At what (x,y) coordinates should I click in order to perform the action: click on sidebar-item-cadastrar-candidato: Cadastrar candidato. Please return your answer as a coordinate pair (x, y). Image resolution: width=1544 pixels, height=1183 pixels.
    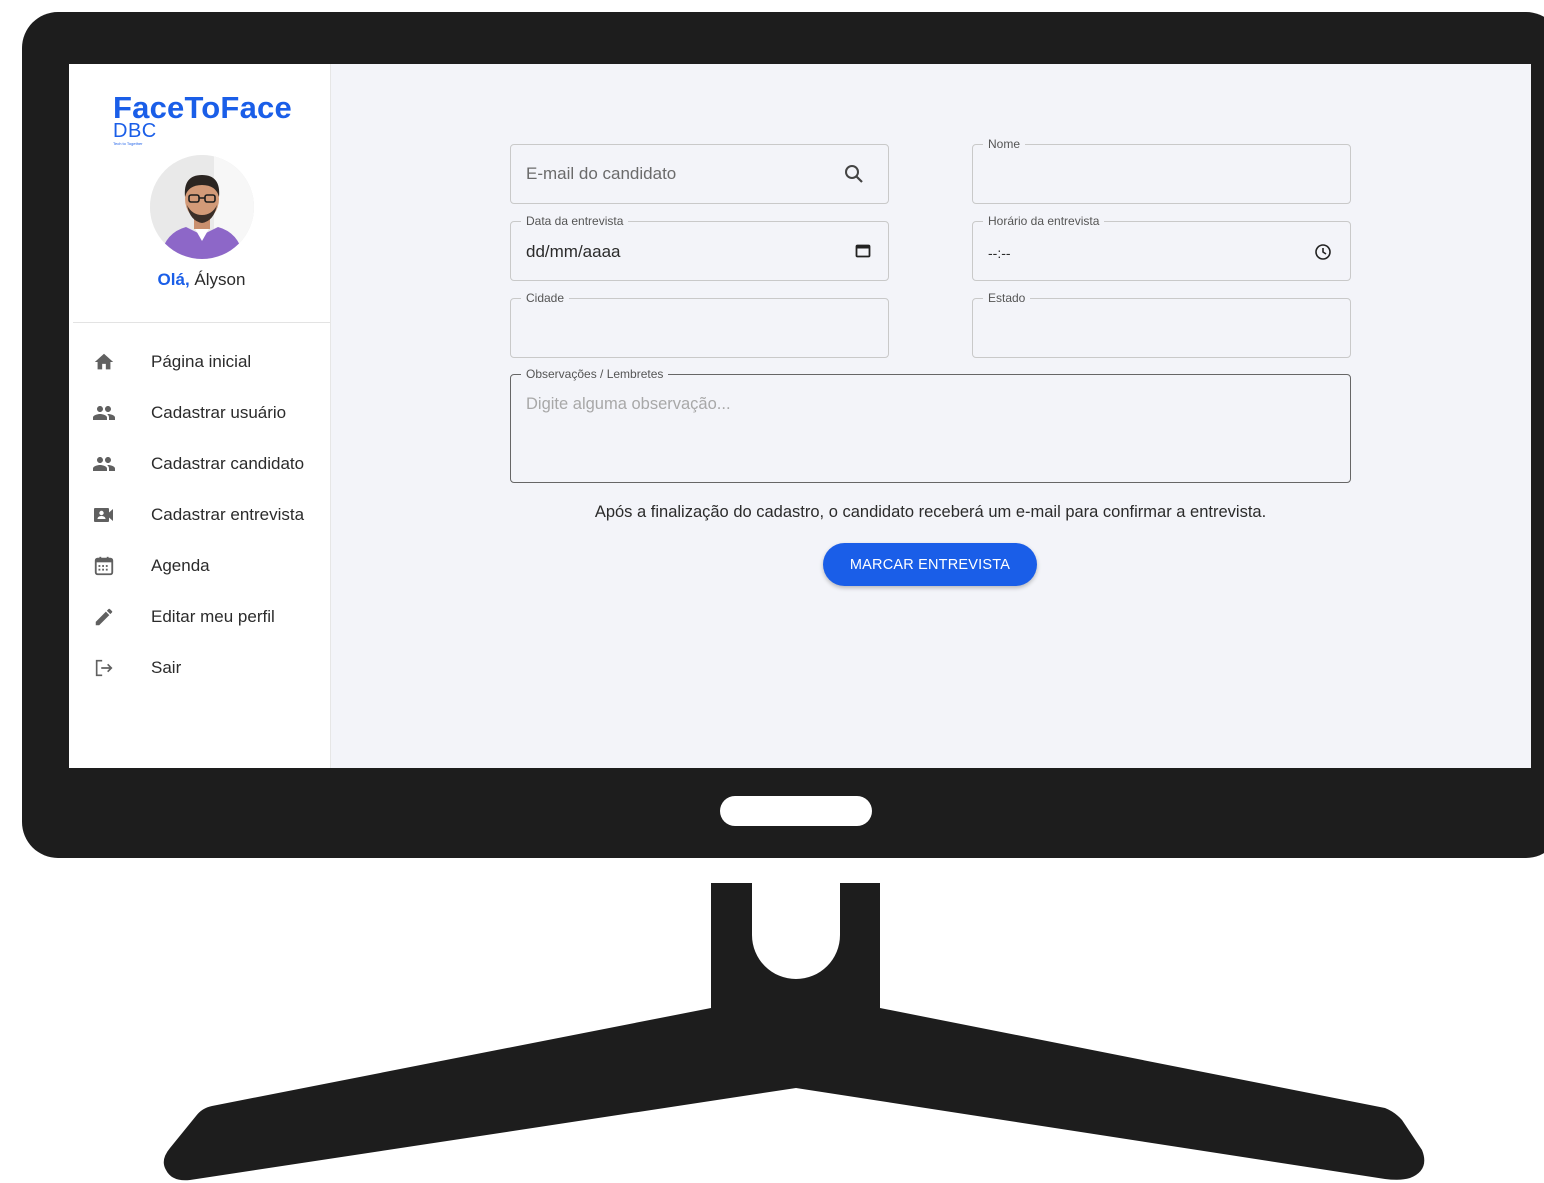
    Looking at the image, I should click on (199, 463).